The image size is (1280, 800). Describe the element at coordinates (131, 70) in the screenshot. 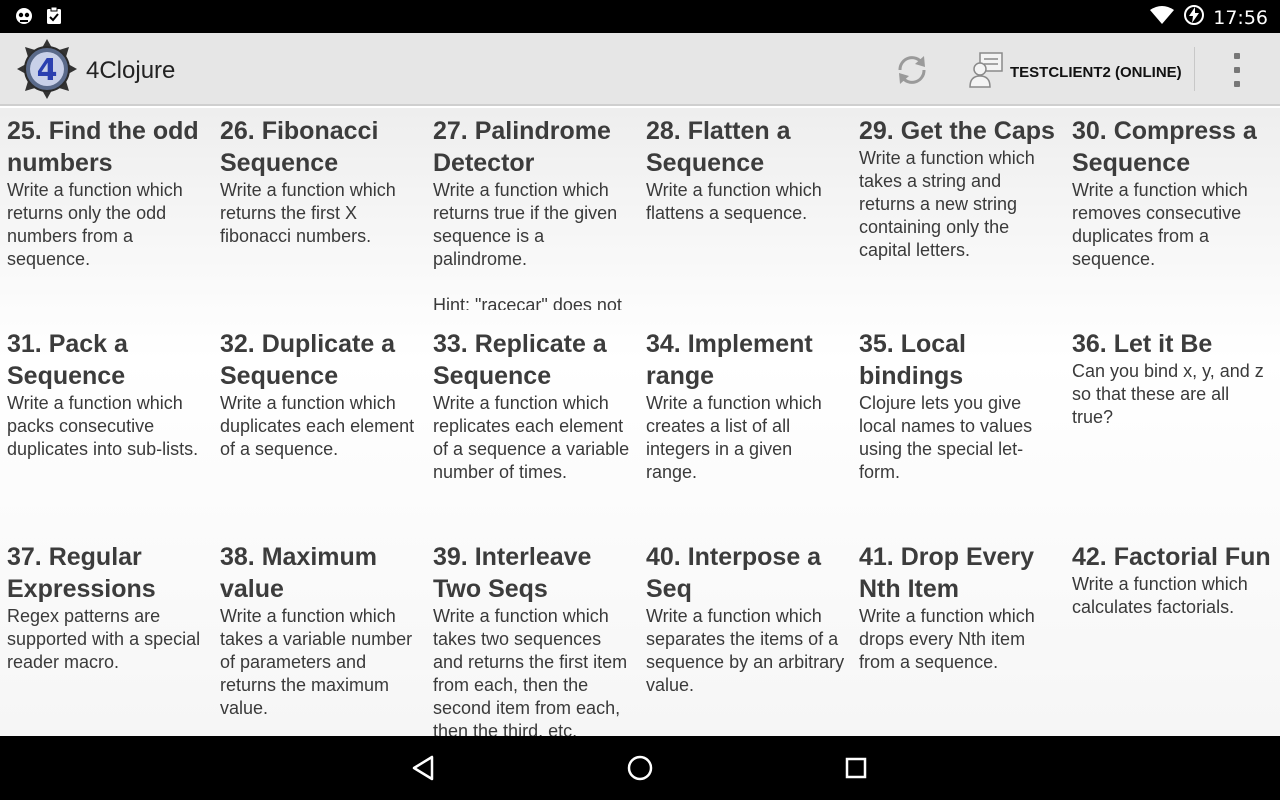

I see `app-title: 4Clojure` at that location.